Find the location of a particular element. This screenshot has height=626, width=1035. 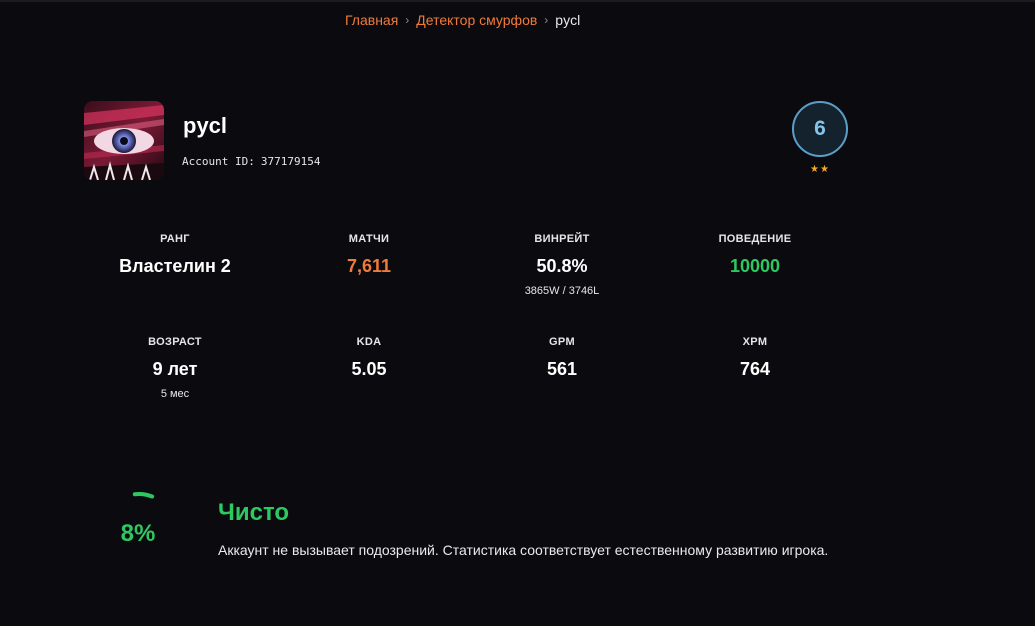

top-divider is located at coordinates (517, 1).